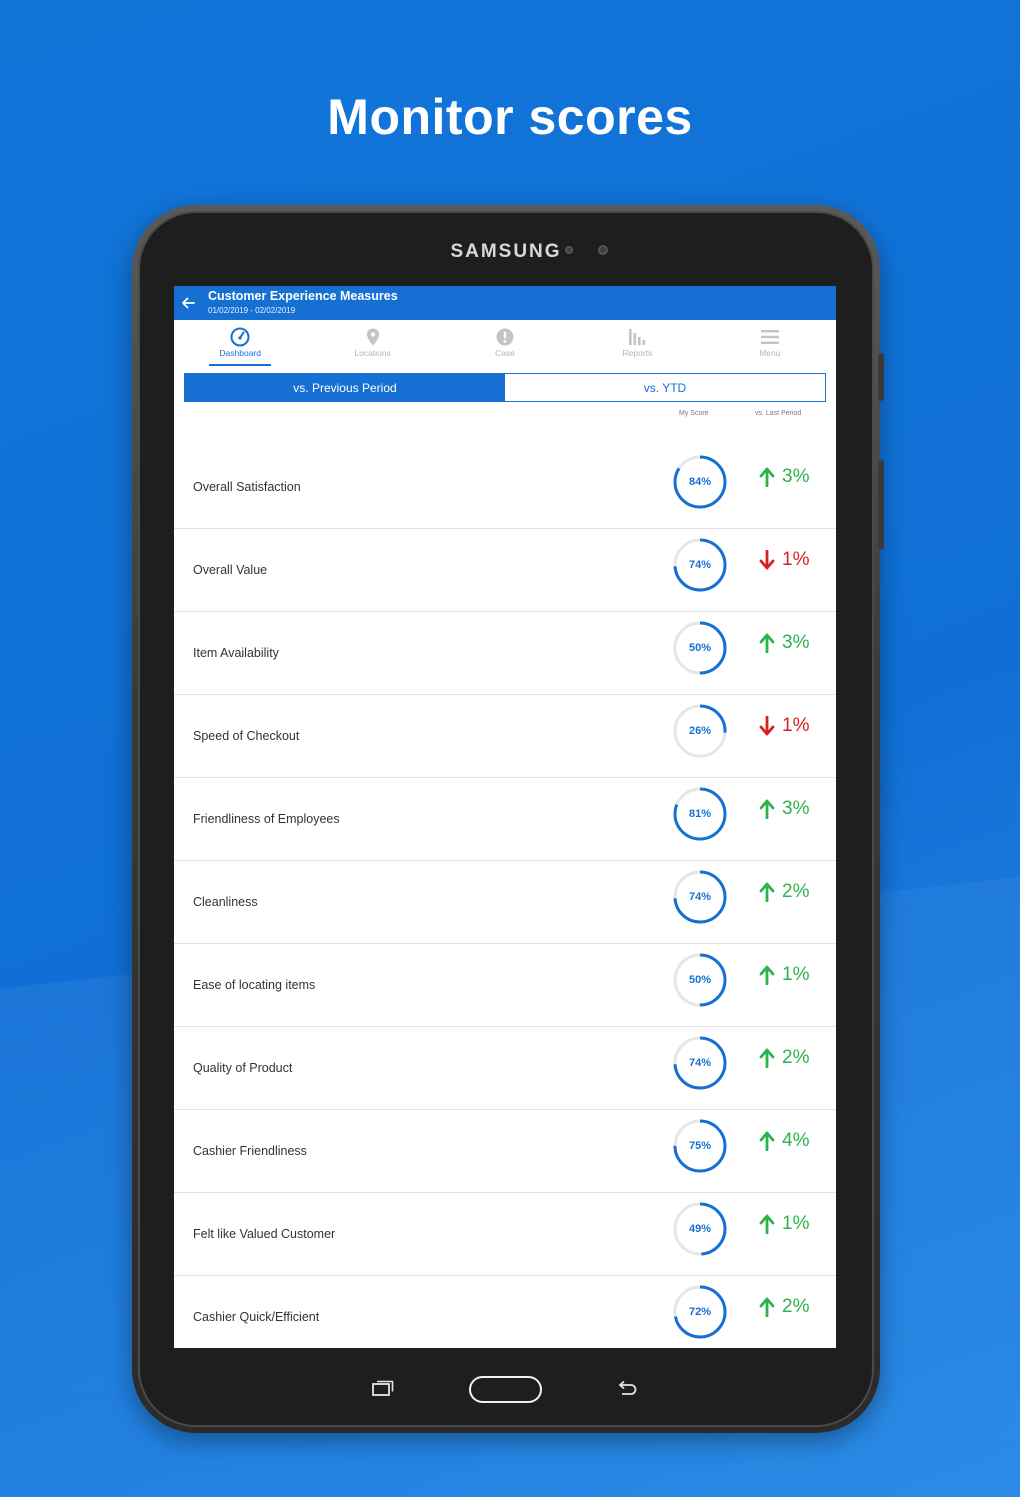 The width and height of the screenshot is (1020, 1497). I want to click on measure-name: Friendliness of Employees, so click(266, 819).